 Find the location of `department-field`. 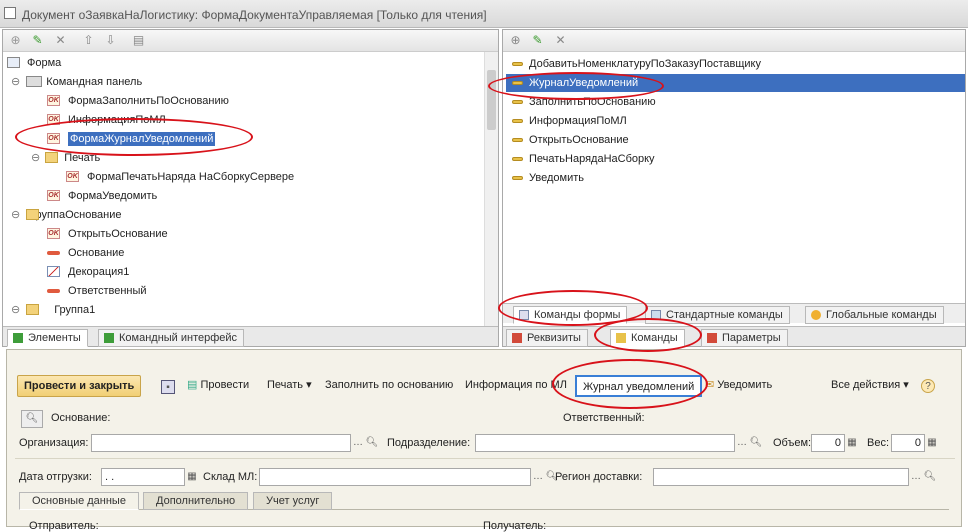

department-field is located at coordinates (605, 443).